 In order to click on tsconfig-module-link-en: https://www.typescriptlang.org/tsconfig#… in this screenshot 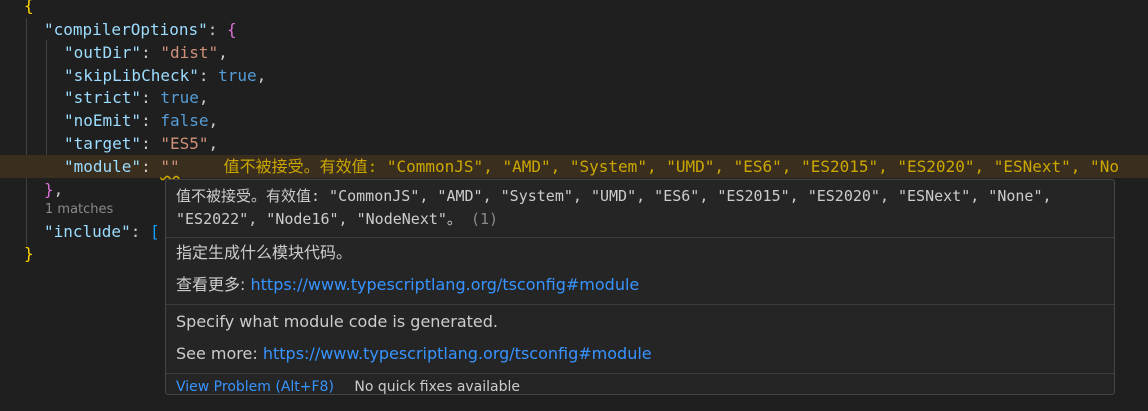, I will do `click(457, 353)`.